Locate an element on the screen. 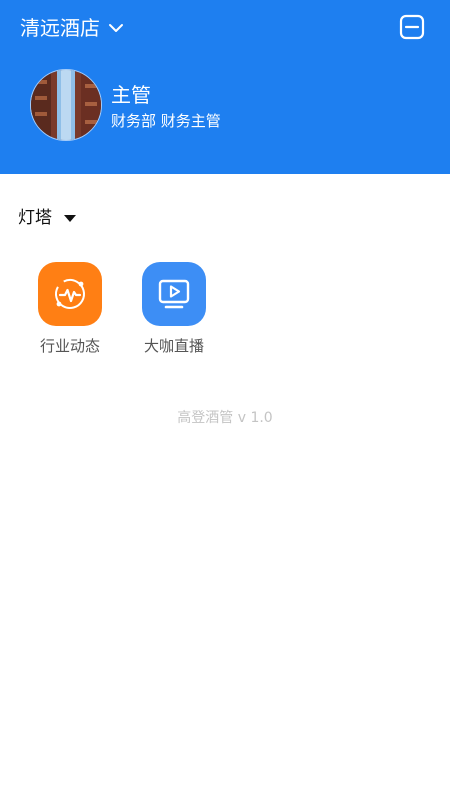 The height and width of the screenshot is (800, 450). avatar is located at coordinates (66, 105).